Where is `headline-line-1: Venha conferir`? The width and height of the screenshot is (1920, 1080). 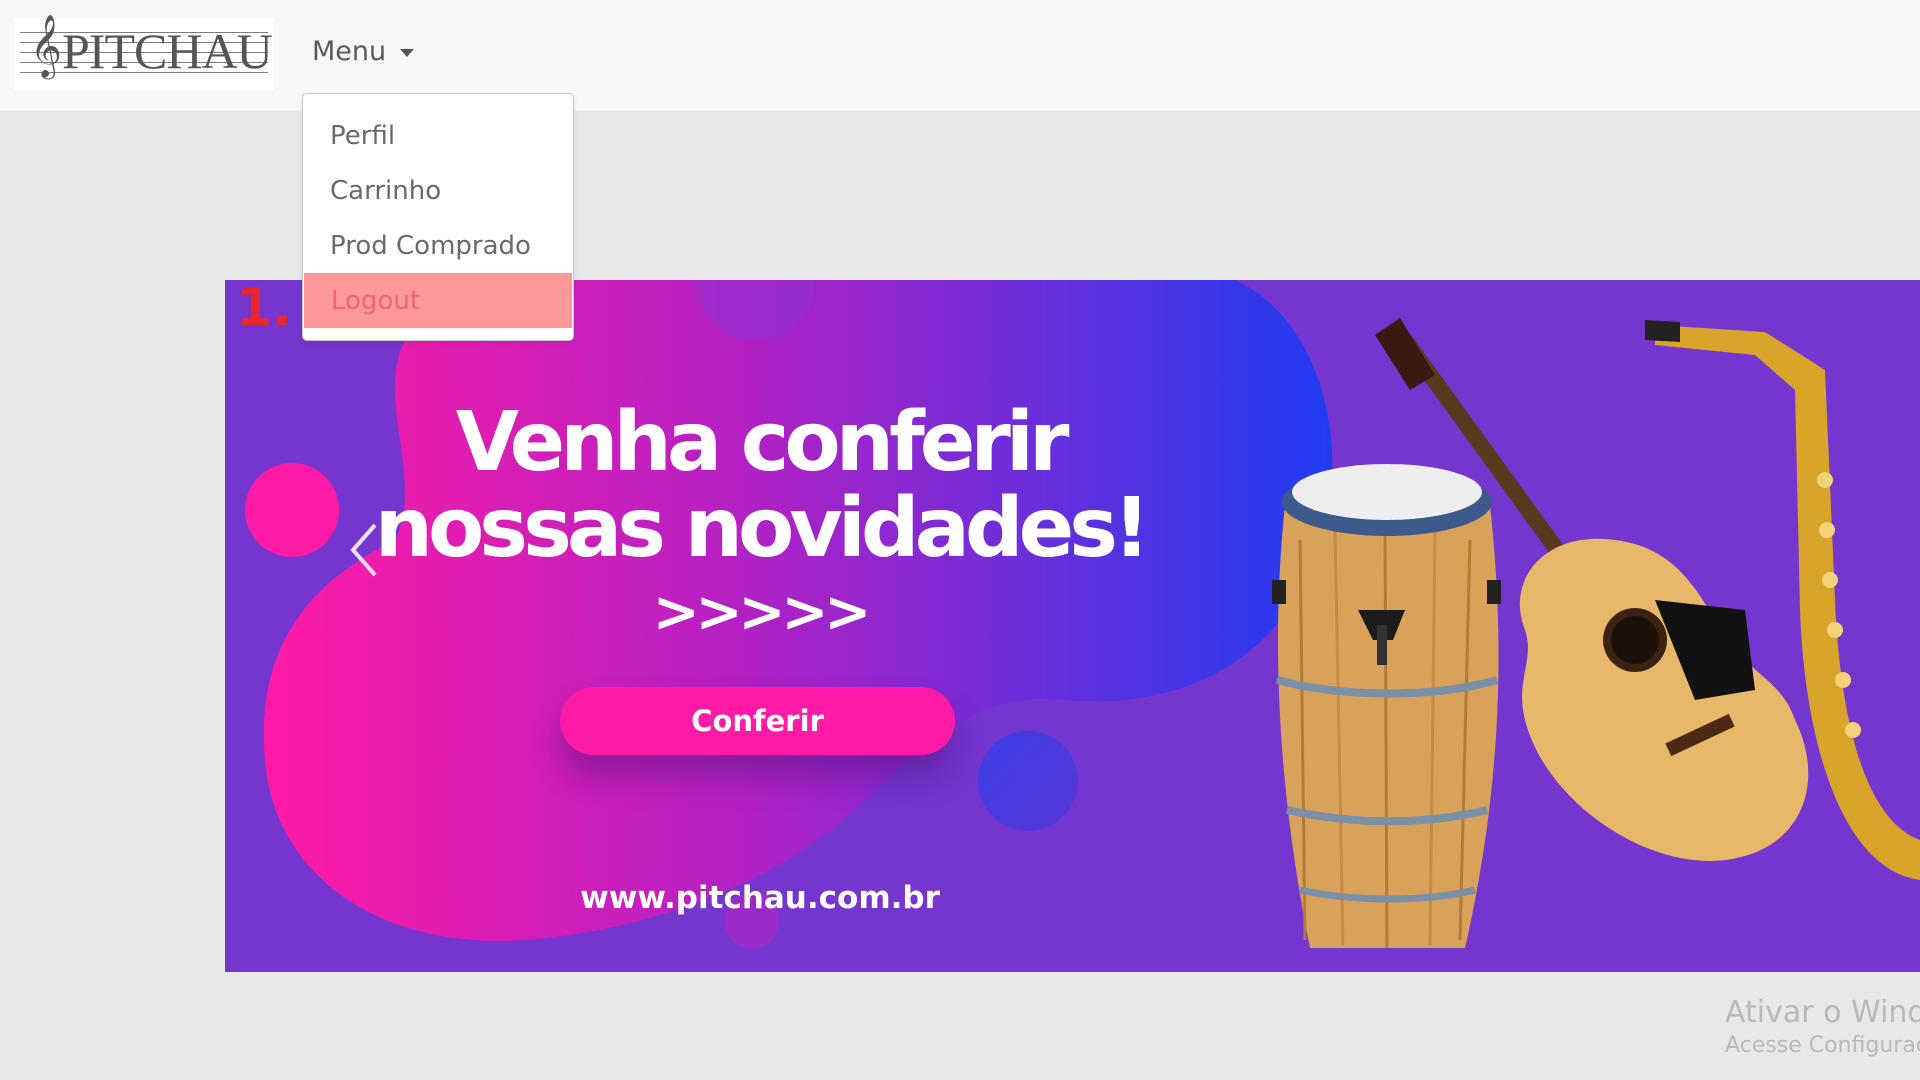 headline-line-1: Venha conferir is located at coordinates (762, 442).